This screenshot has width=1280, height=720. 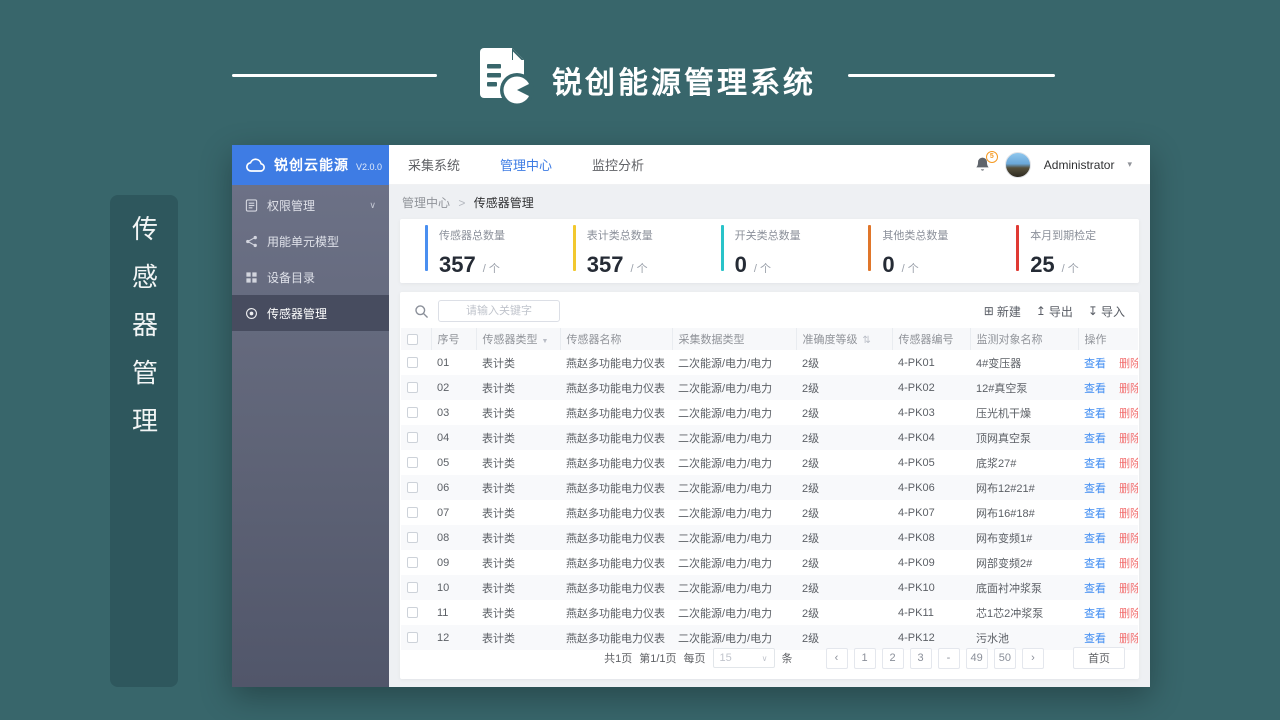 What do you see at coordinates (916, 412) in the screenshot?
I see `cell-code: 4-PK03` at bounding box center [916, 412].